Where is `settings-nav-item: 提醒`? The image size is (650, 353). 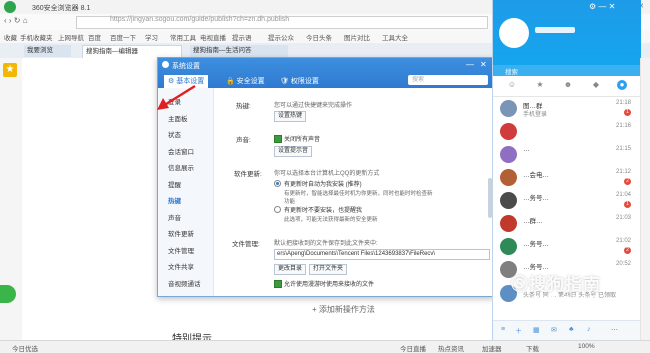 settings-nav-item: 提醒 is located at coordinates (174, 184).